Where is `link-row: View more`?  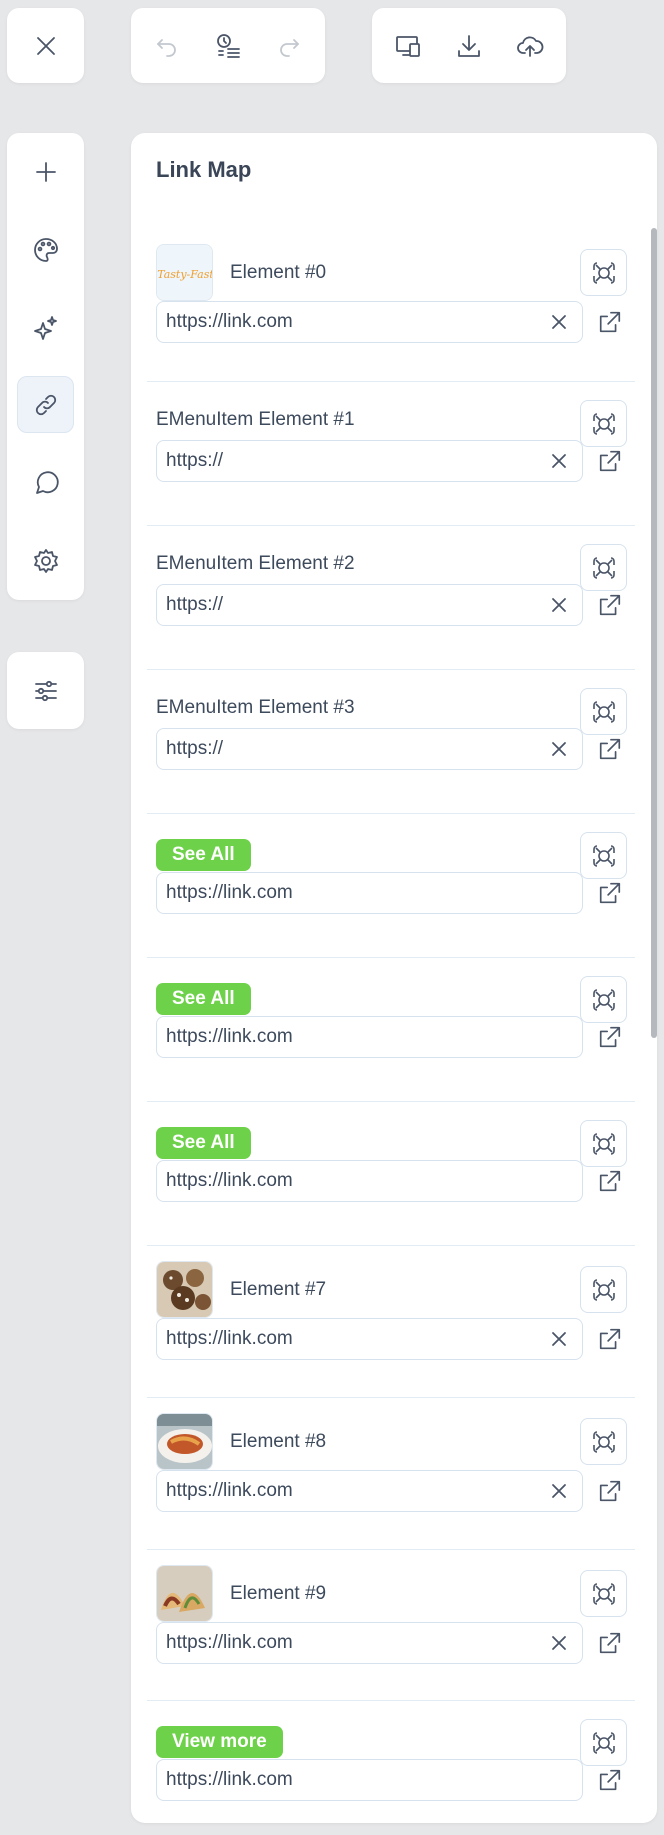 link-row: View more is located at coordinates (391, 1761).